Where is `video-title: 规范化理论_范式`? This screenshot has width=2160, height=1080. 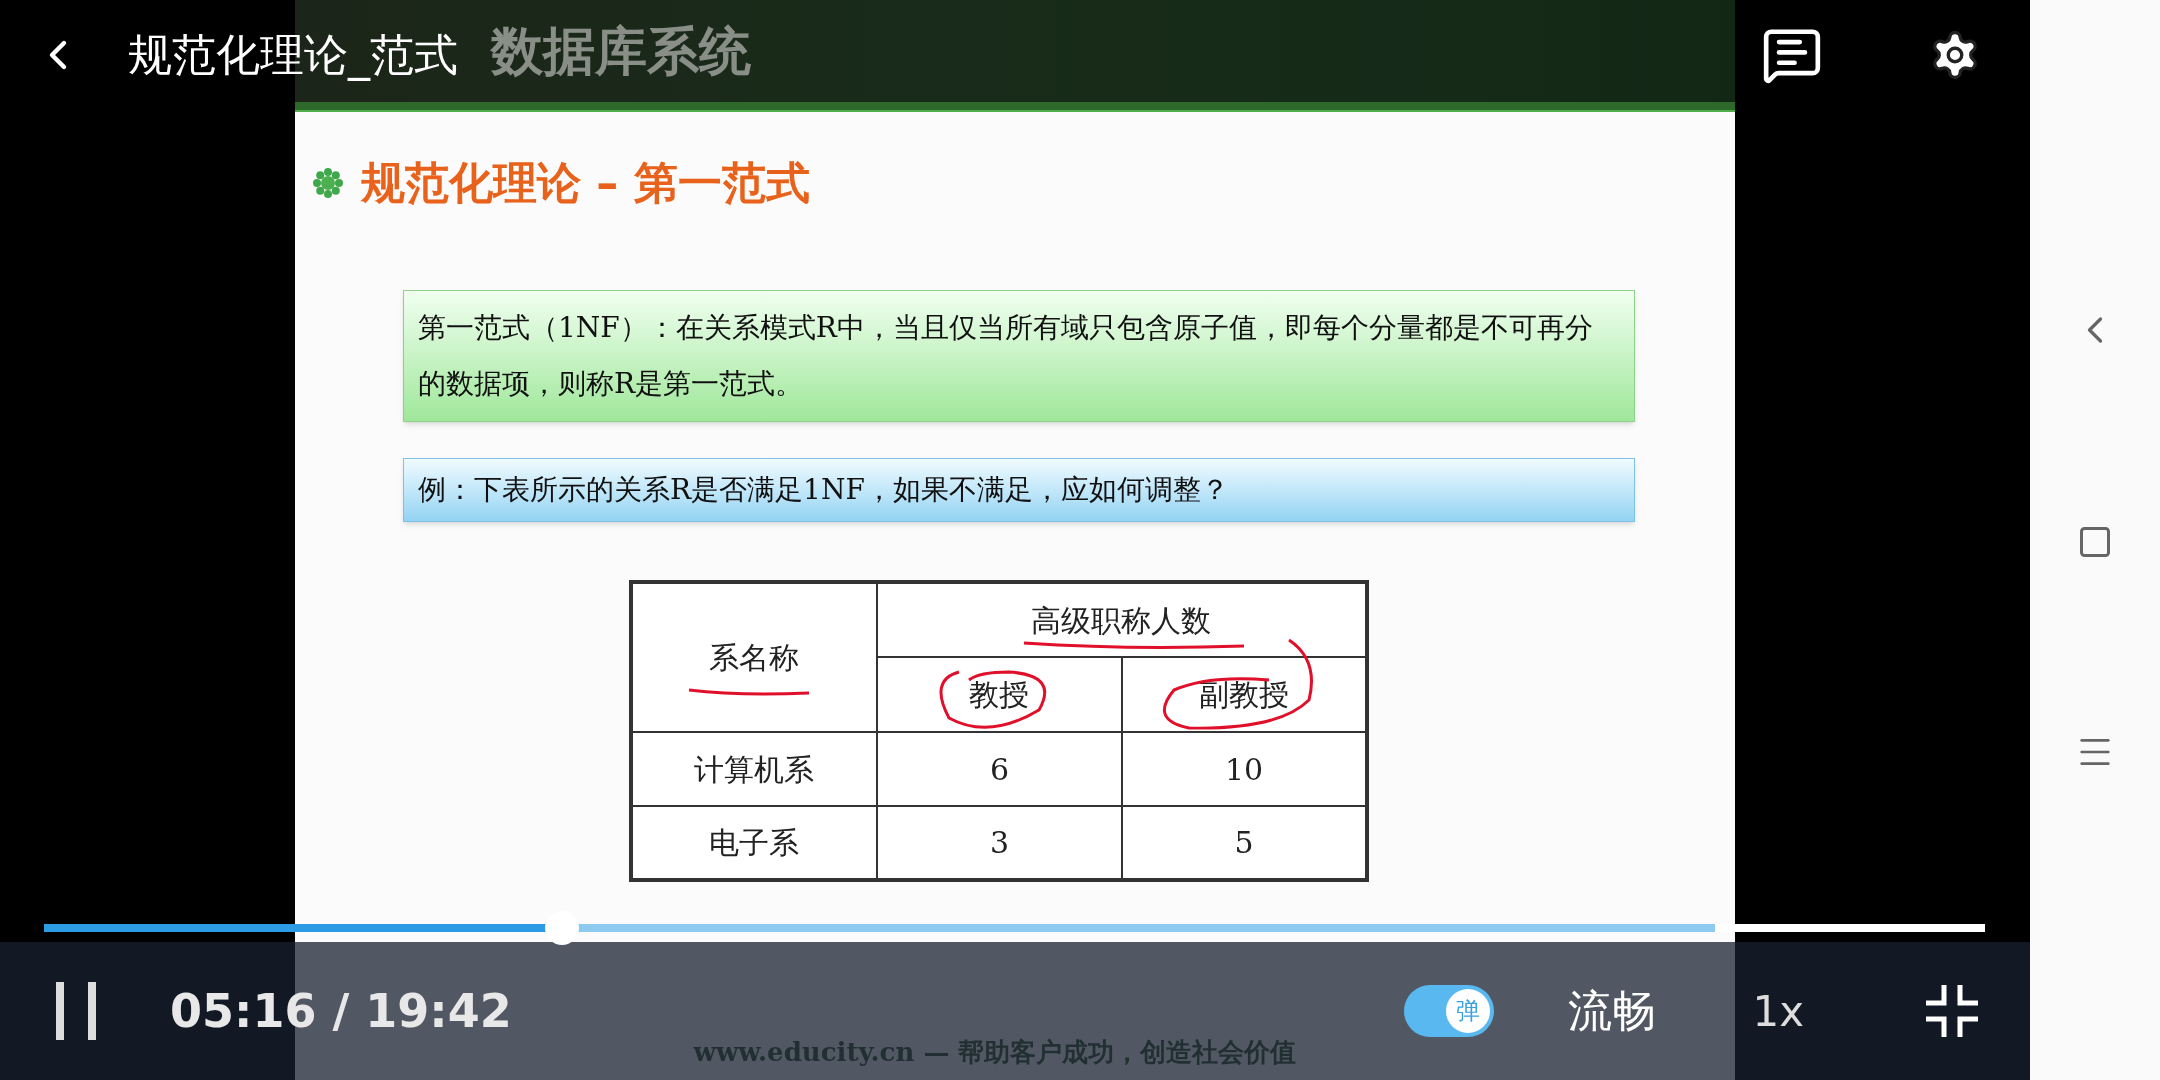
video-title: 规范化理论_范式 is located at coordinates (293, 55).